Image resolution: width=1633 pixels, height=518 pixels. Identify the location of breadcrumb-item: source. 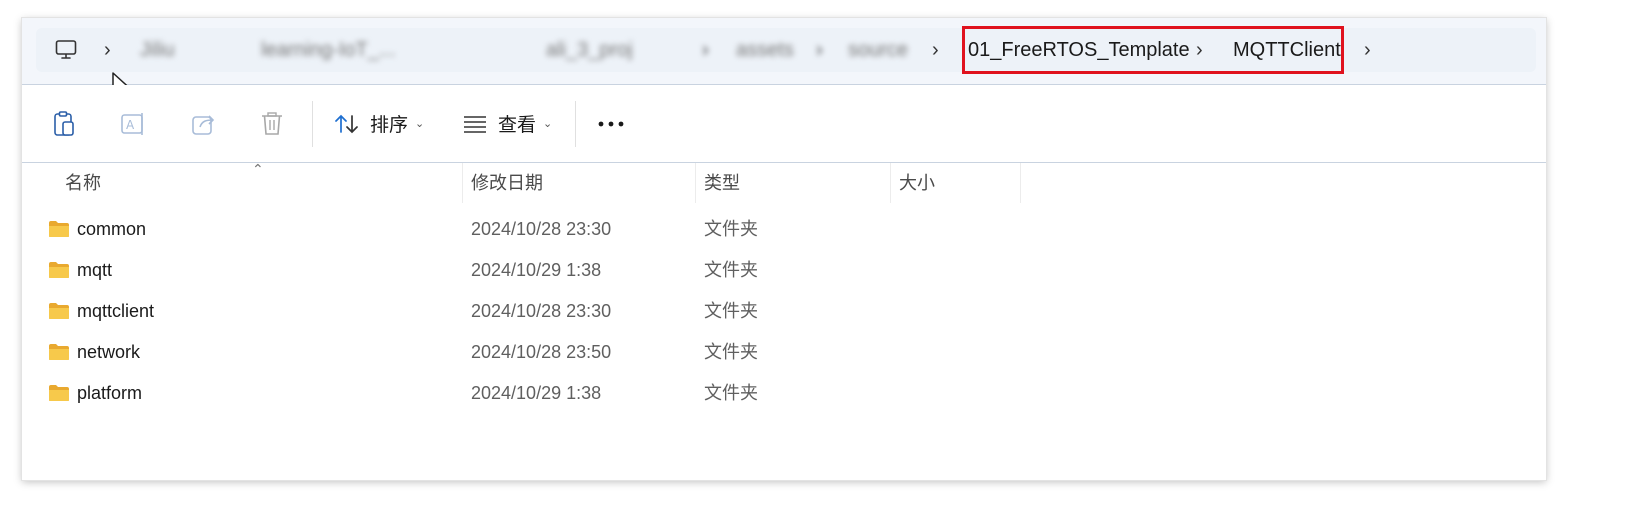
(878, 50).